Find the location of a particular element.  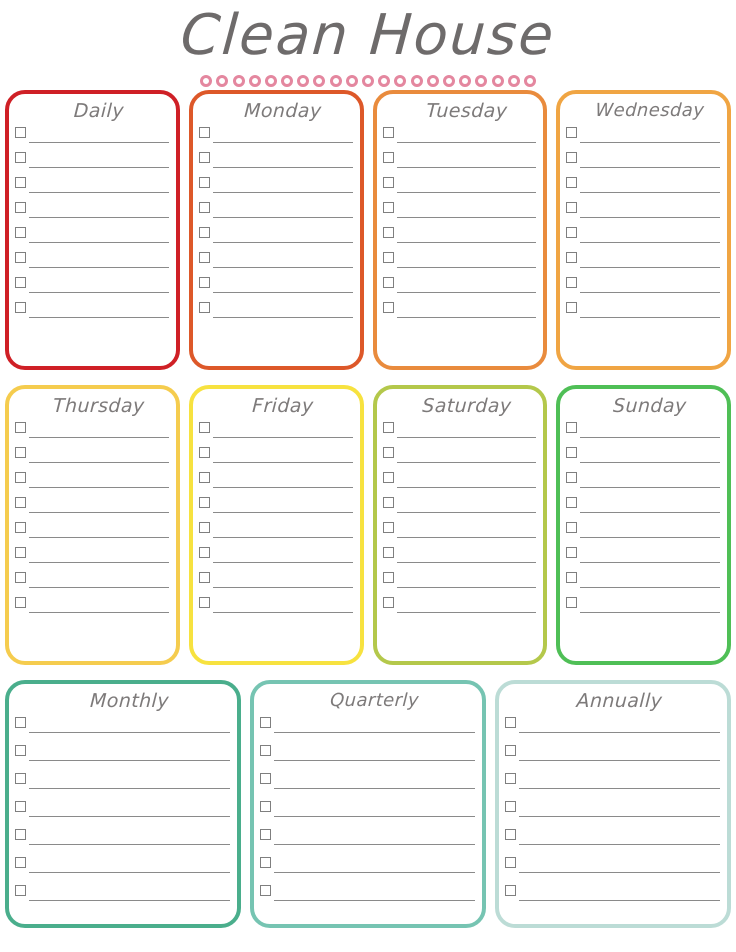

checklist-card-monday: Monday is located at coordinates (276, 230).